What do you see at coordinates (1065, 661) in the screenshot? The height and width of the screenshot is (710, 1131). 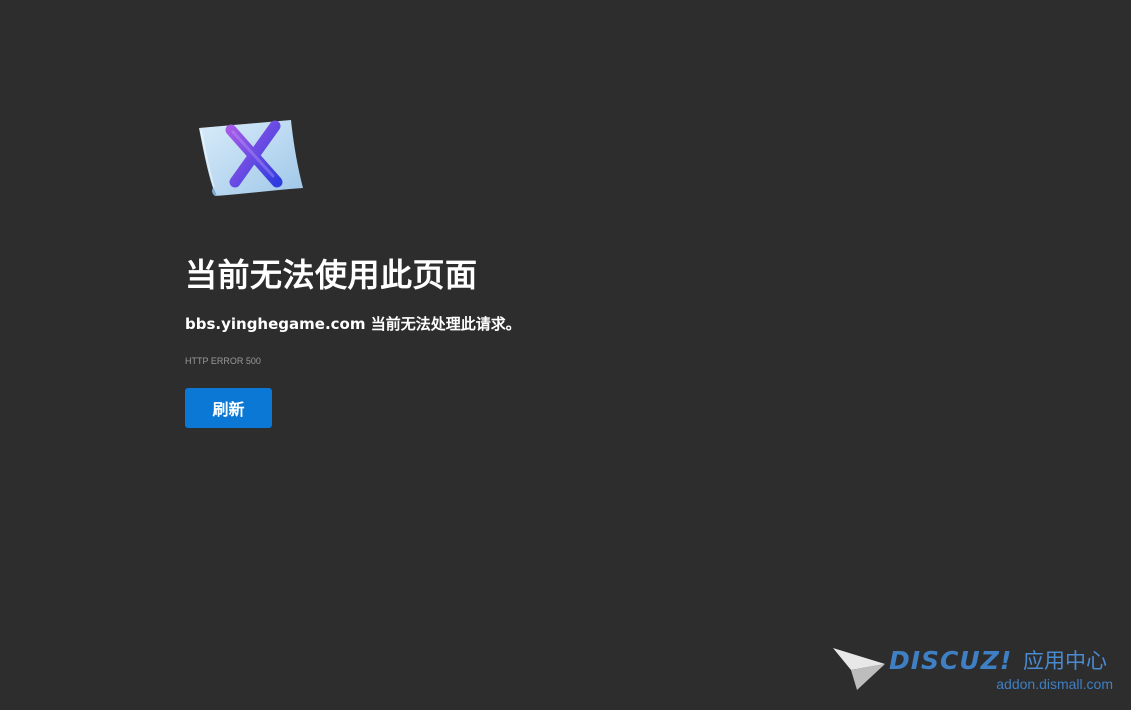 I see `watermark-suffix: 应用中心` at bounding box center [1065, 661].